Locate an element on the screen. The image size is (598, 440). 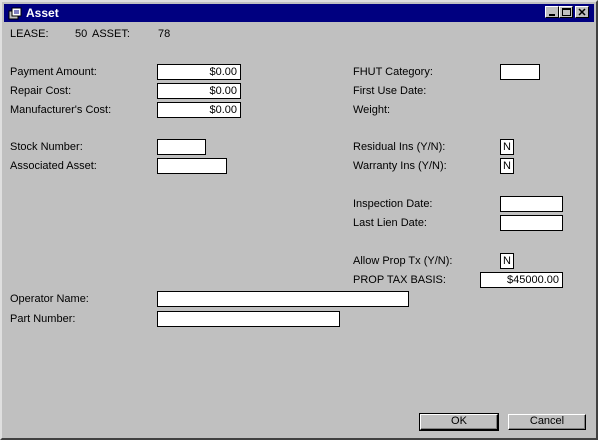
lease-label: LEASE: is located at coordinates (29, 34).